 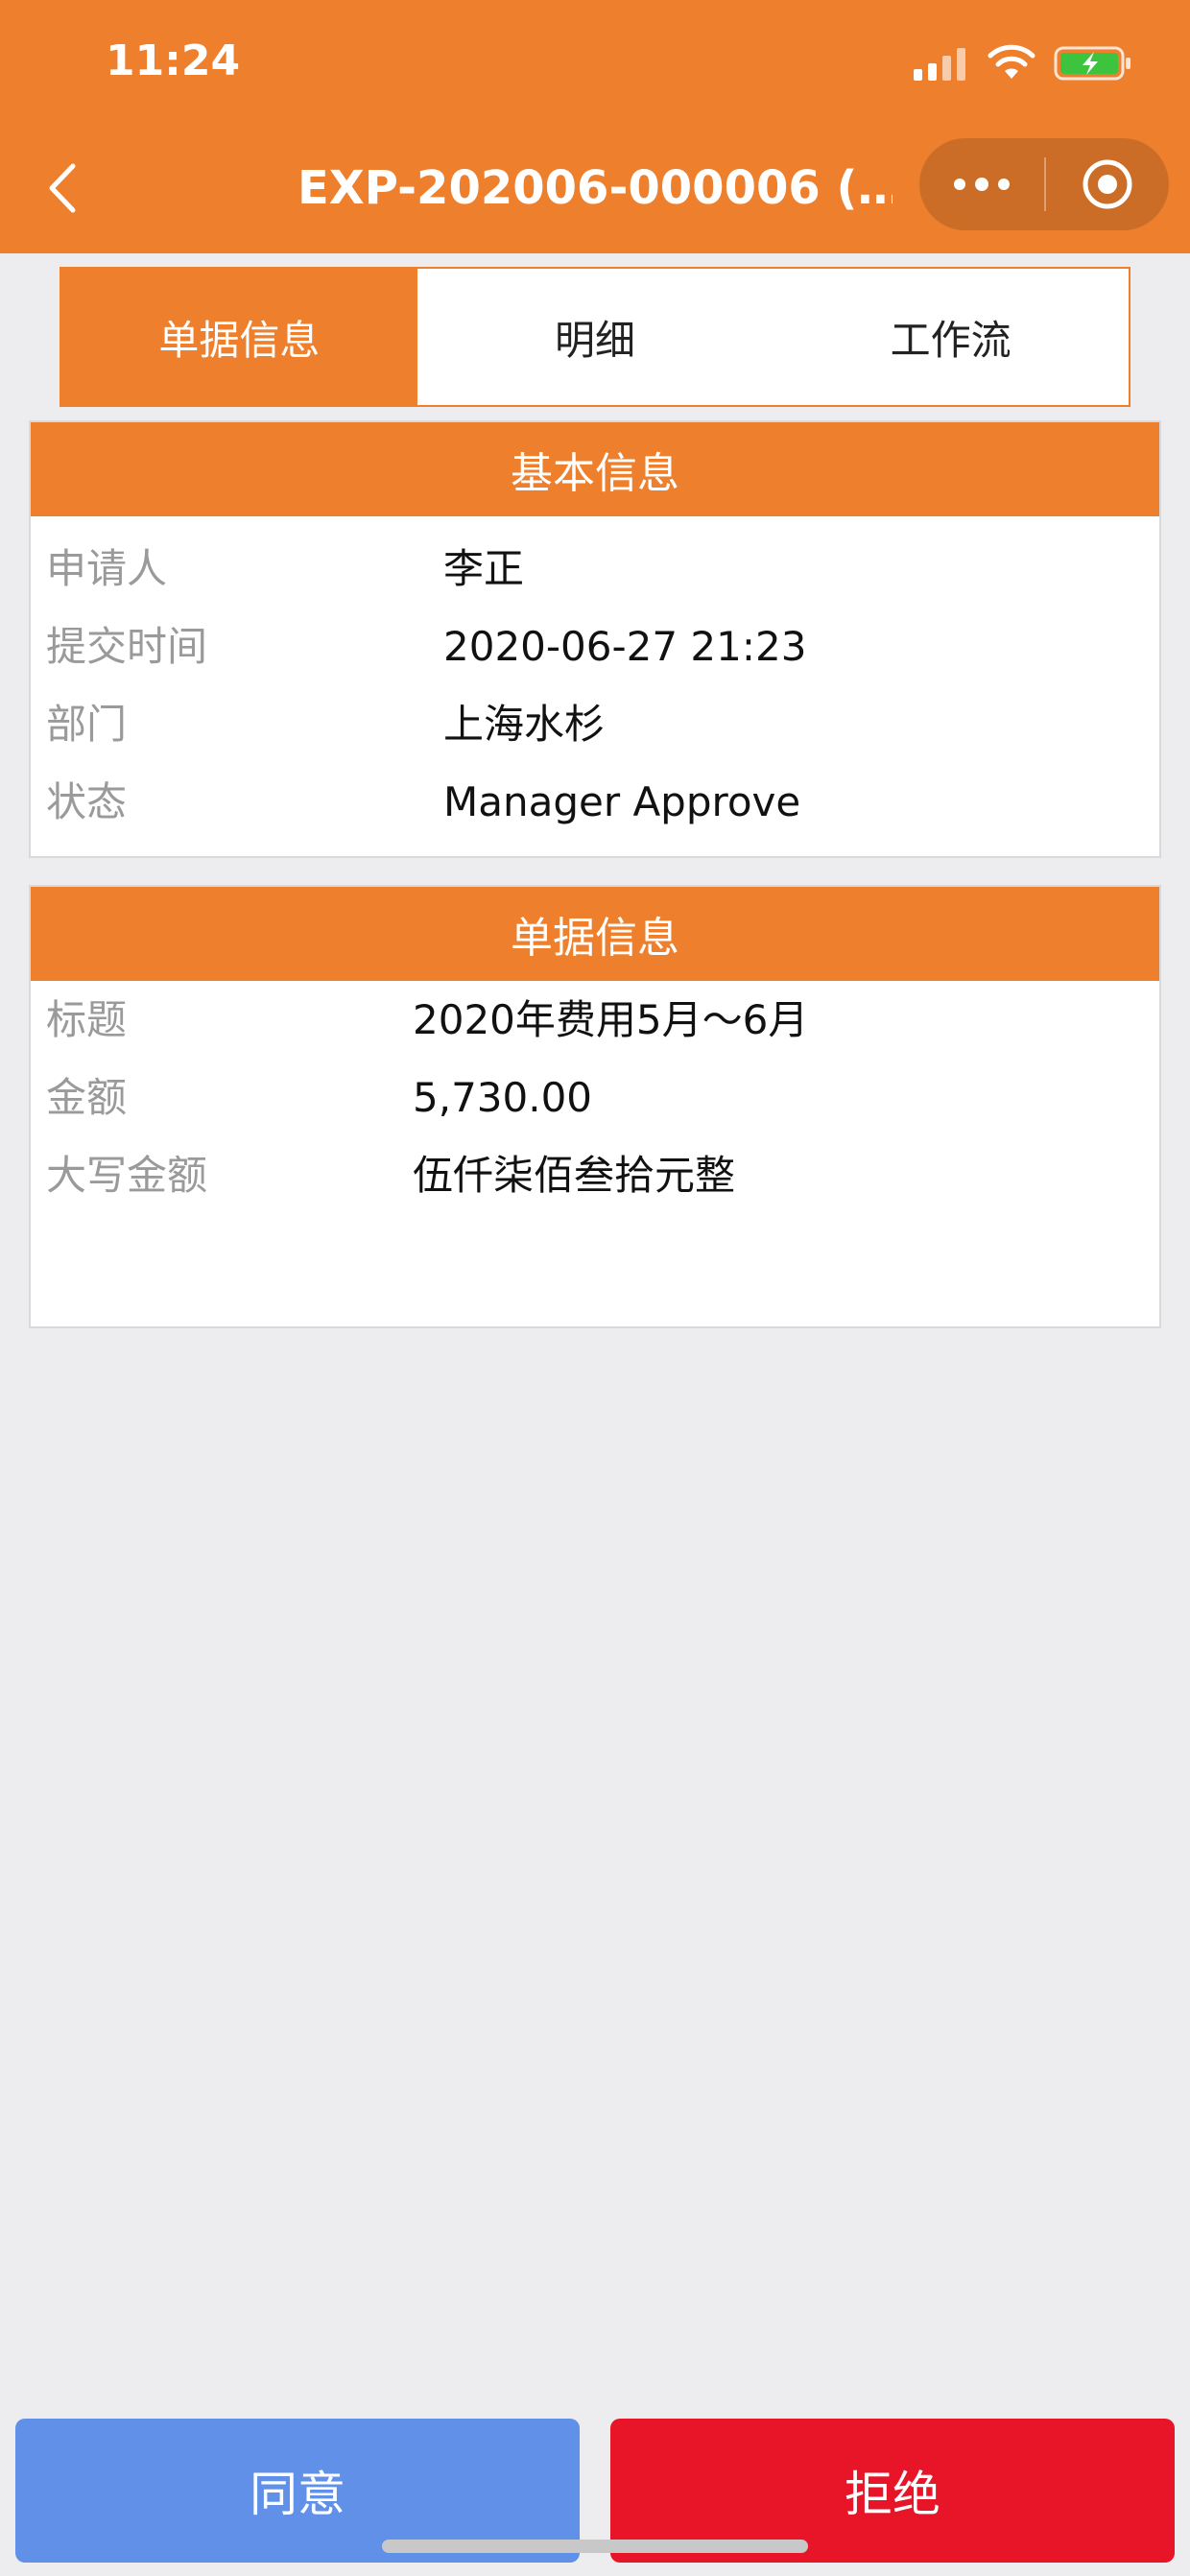 What do you see at coordinates (625, 646) in the screenshot?
I see `row-value: 2020-06-27 21:23` at bounding box center [625, 646].